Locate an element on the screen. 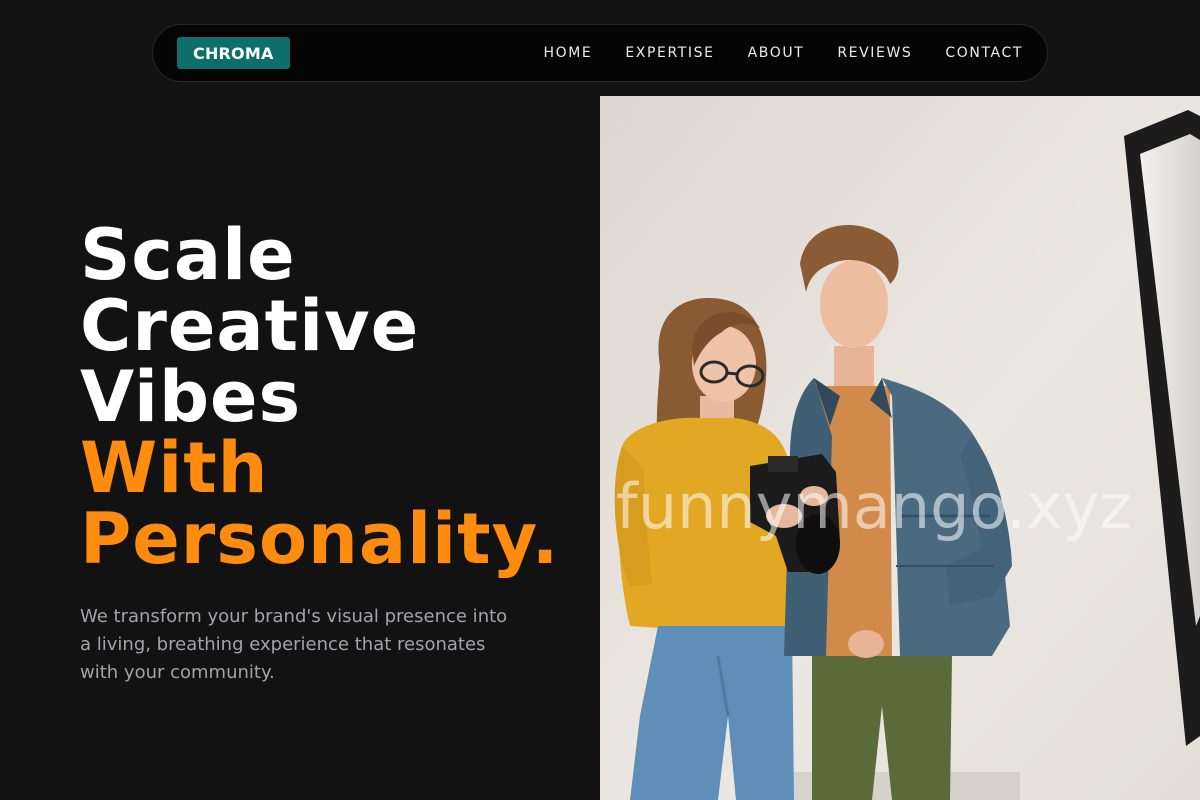 This screenshot has width=1200, height=800. photo-watermark: funnymango.xyz is located at coordinates (874, 506).